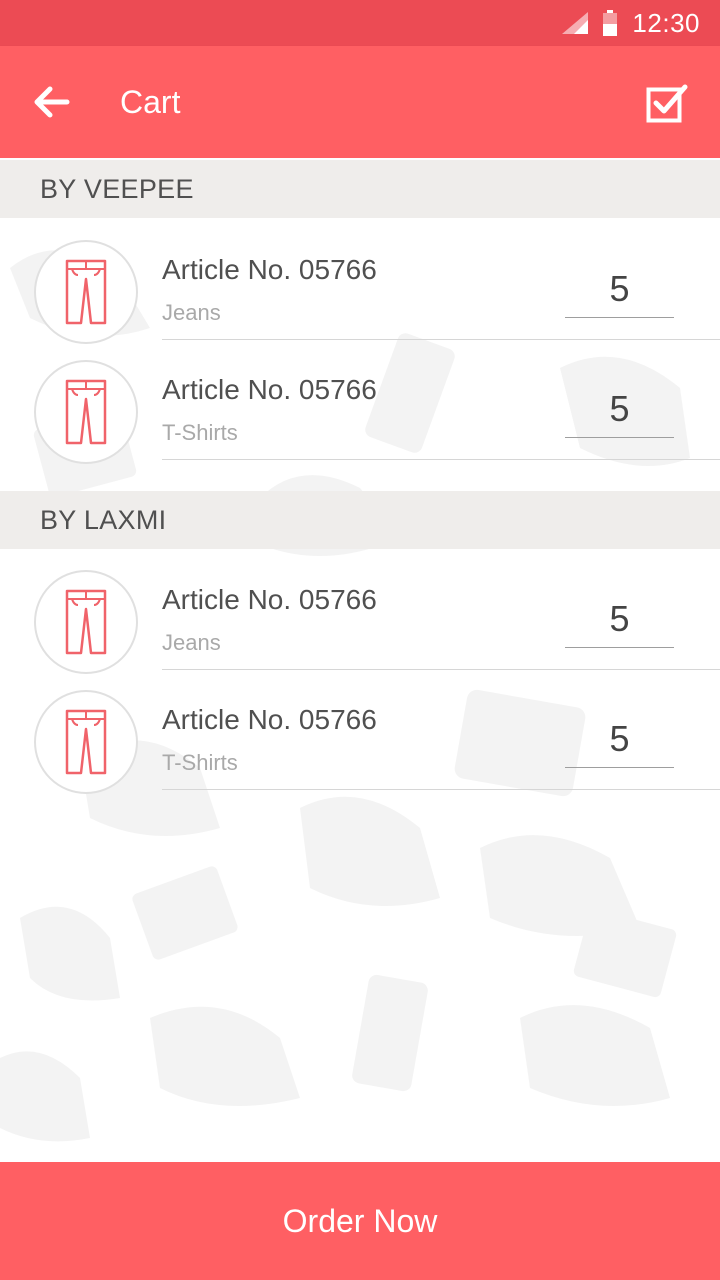  What do you see at coordinates (360, 23) in the screenshot?
I see `status-bar: 12:30` at bounding box center [360, 23].